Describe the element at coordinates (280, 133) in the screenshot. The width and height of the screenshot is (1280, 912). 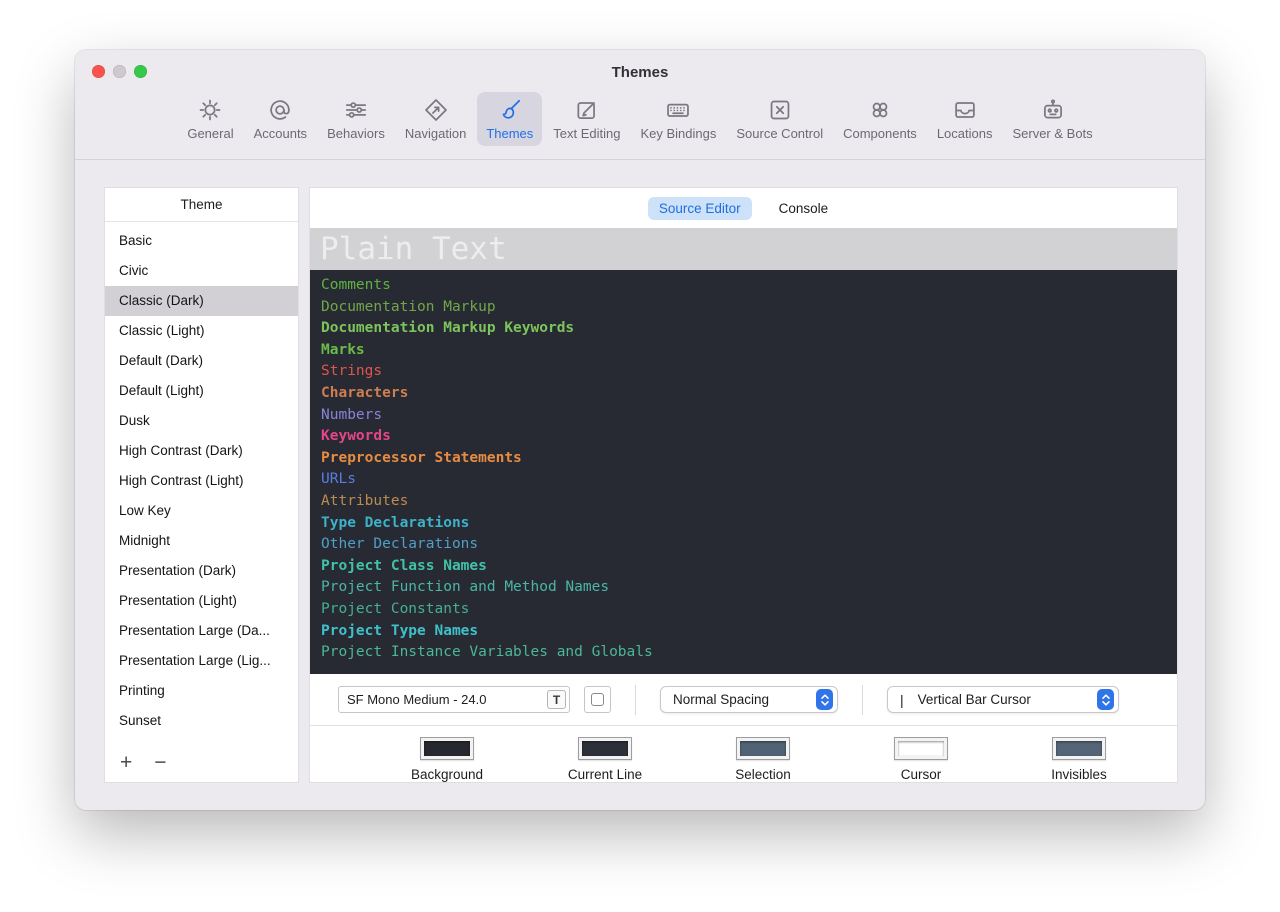
I see `toolbar-tab-label: Accounts` at that location.